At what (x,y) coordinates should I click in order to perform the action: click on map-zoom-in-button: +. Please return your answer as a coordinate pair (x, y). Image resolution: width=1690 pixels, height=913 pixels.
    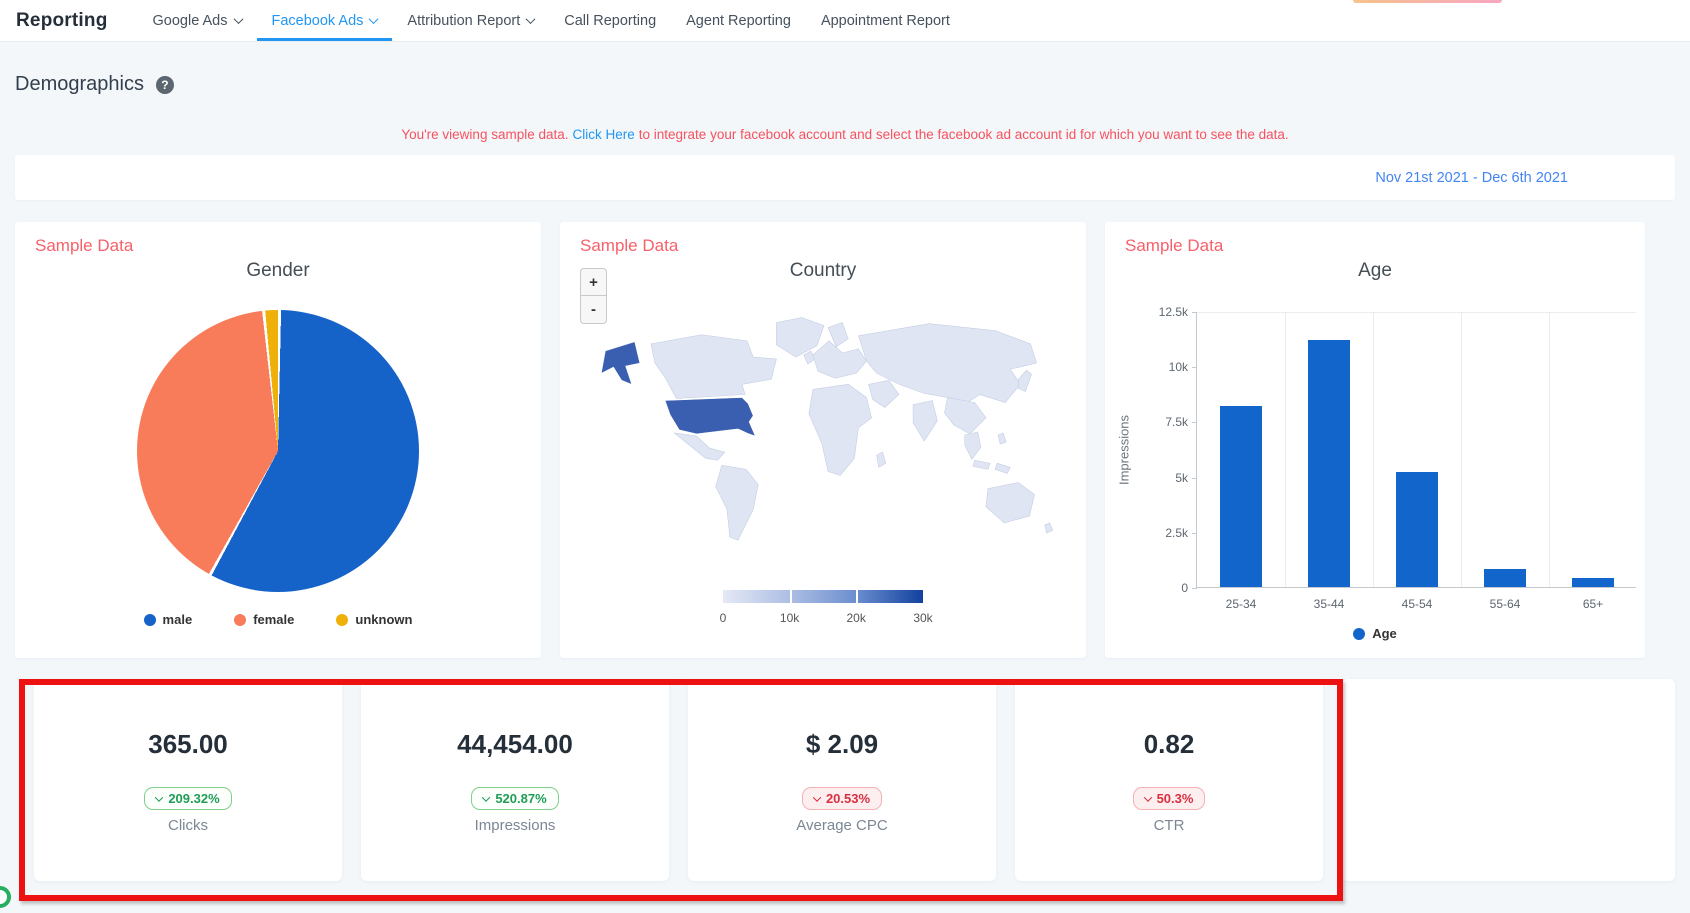
    Looking at the image, I should click on (593, 282).